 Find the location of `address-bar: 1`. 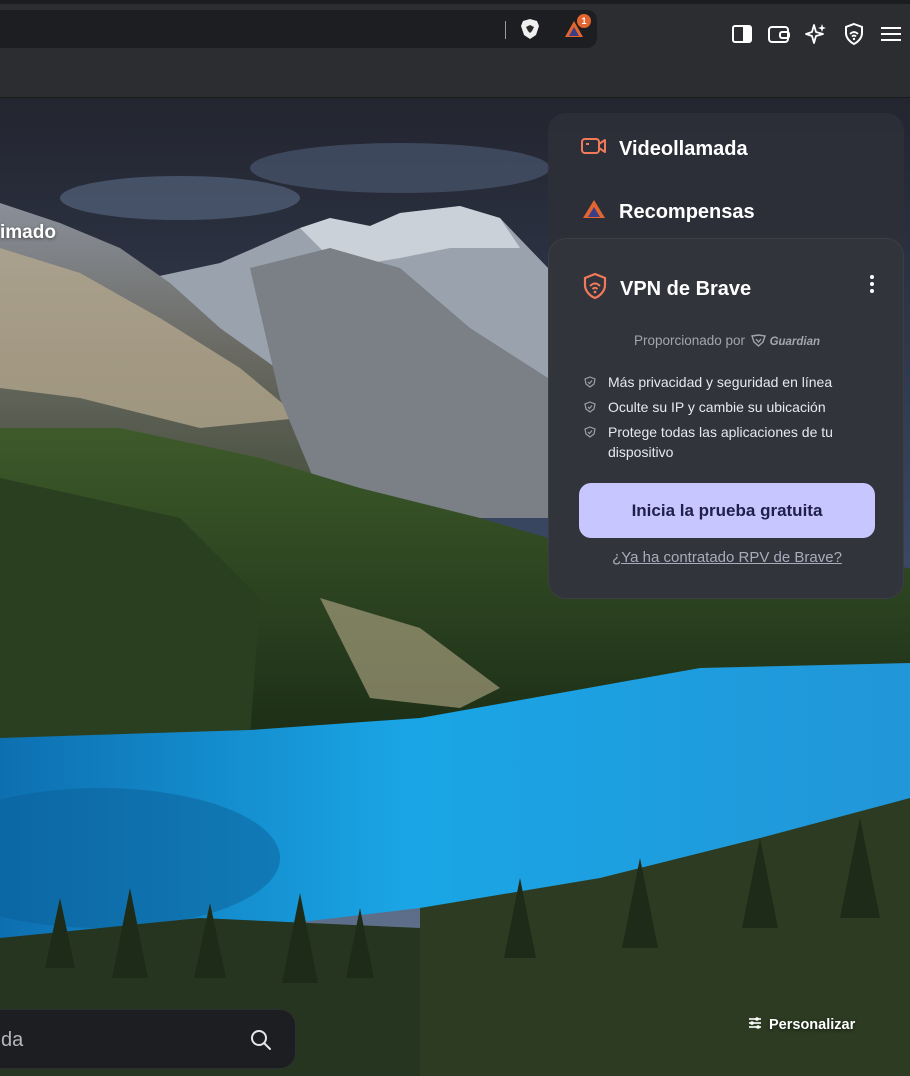

address-bar: 1 is located at coordinates (298, 29).